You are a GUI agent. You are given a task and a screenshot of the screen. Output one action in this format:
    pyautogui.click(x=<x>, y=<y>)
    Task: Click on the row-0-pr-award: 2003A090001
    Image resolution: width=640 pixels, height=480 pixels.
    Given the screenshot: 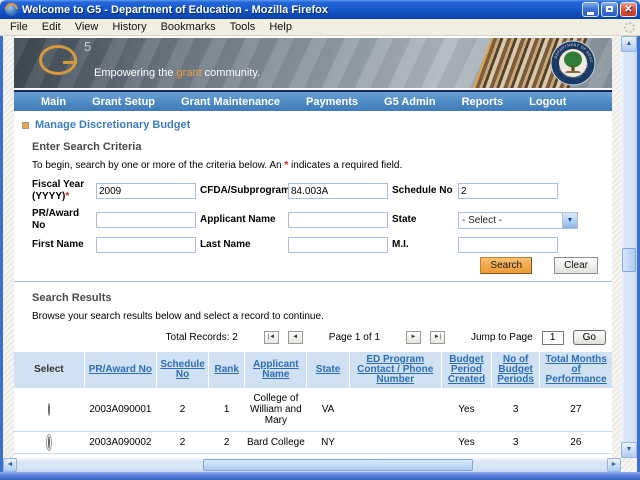 What is the action you would take?
    pyautogui.click(x=120, y=410)
    